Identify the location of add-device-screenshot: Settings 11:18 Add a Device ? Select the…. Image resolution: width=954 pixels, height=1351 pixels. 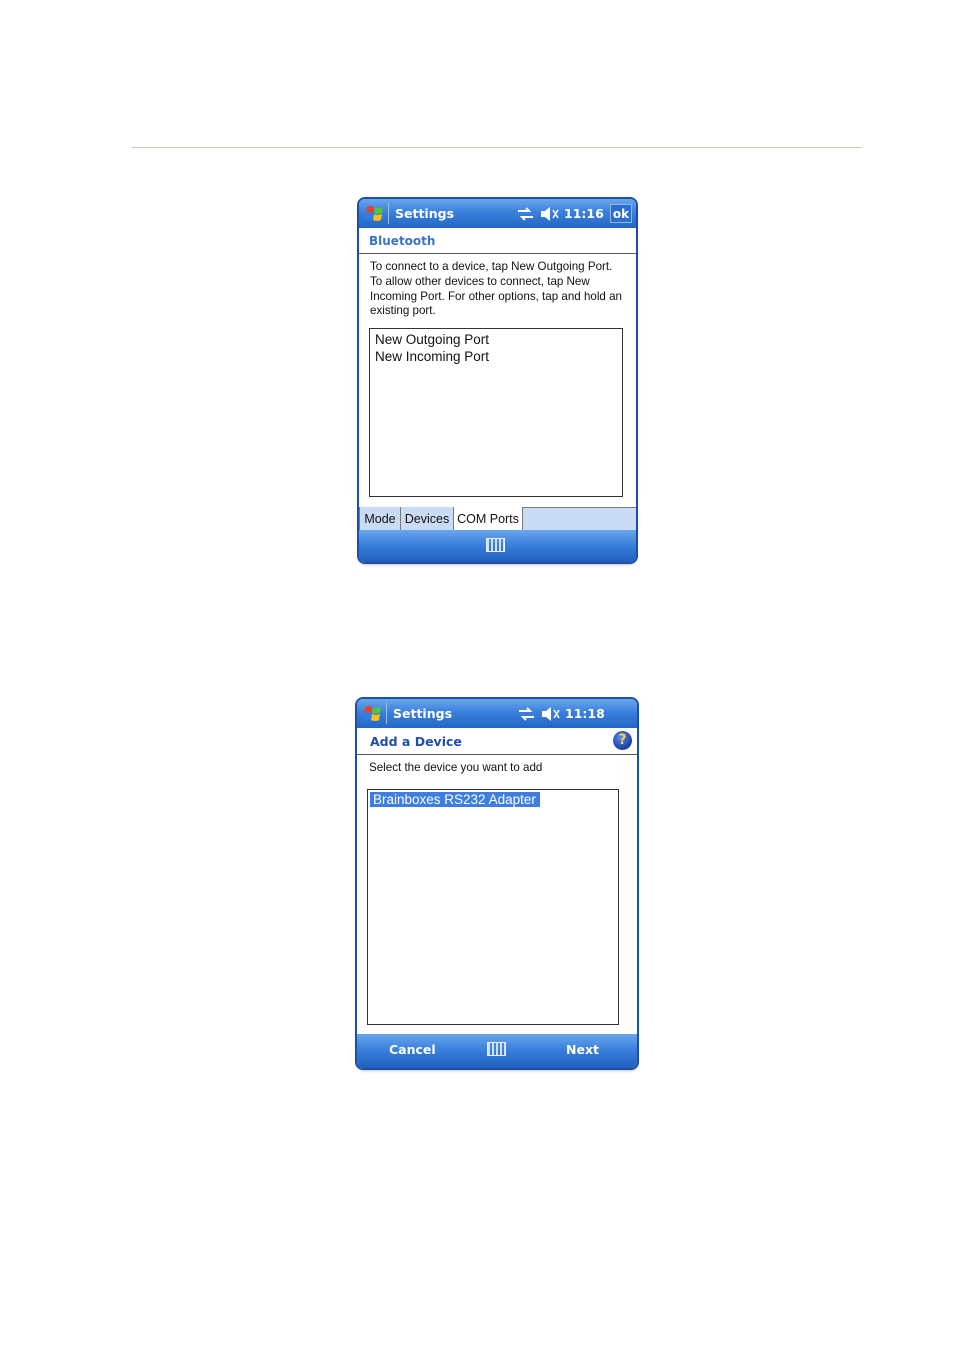
(497, 883).